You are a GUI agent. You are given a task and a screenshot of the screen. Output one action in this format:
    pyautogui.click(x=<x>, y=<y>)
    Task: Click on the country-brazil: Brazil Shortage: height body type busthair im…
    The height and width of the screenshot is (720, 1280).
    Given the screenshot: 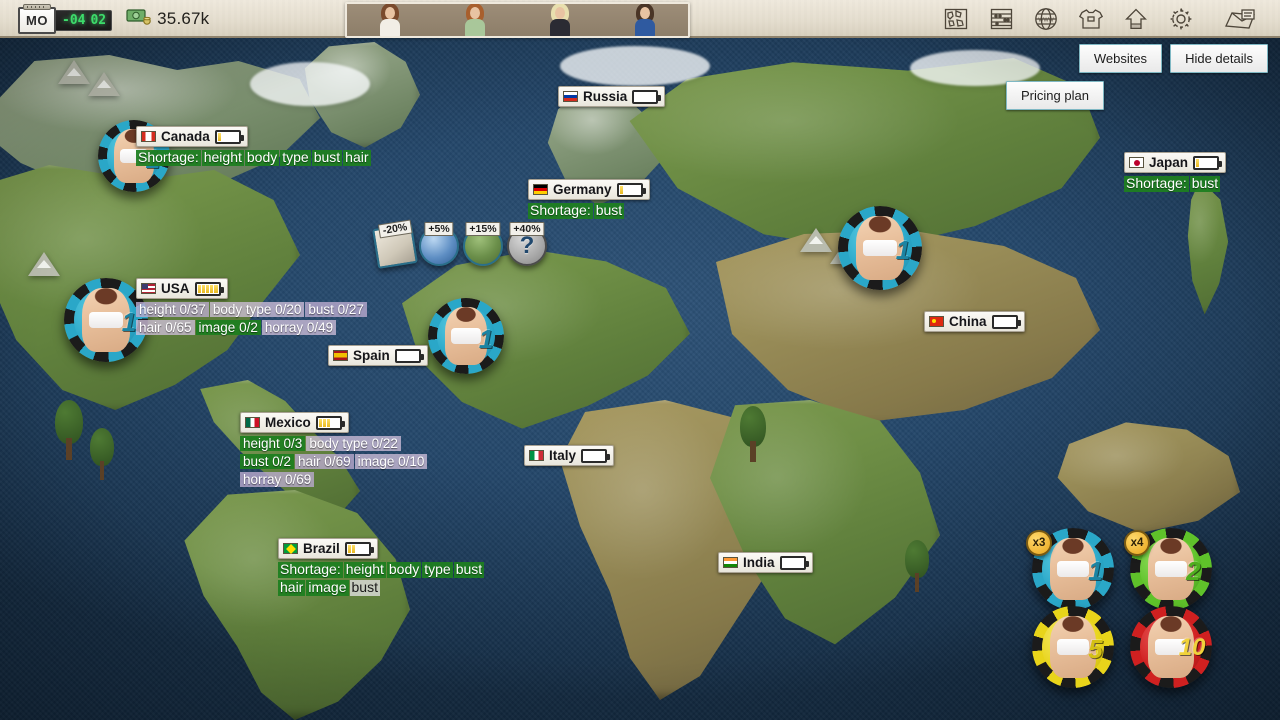 What is the action you would take?
    pyautogui.click(x=392, y=567)
    